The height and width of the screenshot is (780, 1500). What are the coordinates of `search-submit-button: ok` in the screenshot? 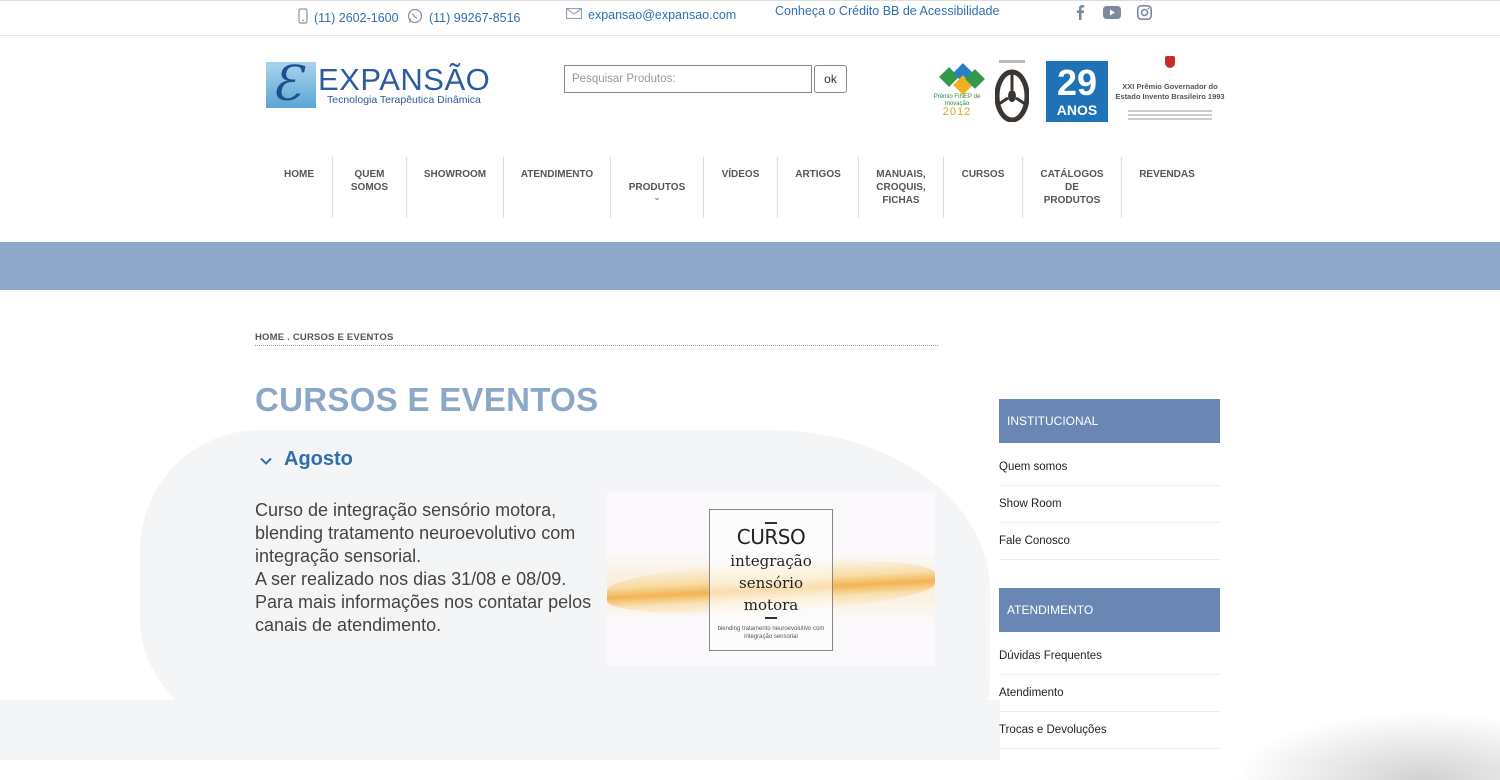 It's located at (830, 79).